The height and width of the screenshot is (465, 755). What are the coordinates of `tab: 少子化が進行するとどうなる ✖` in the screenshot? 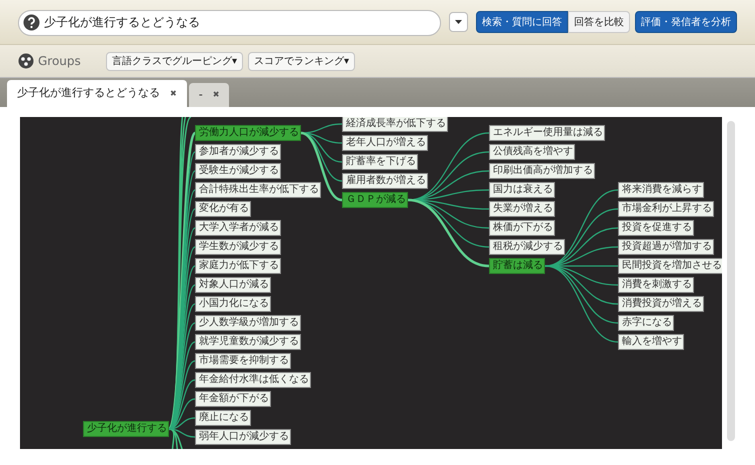 It's located at (97, 93).